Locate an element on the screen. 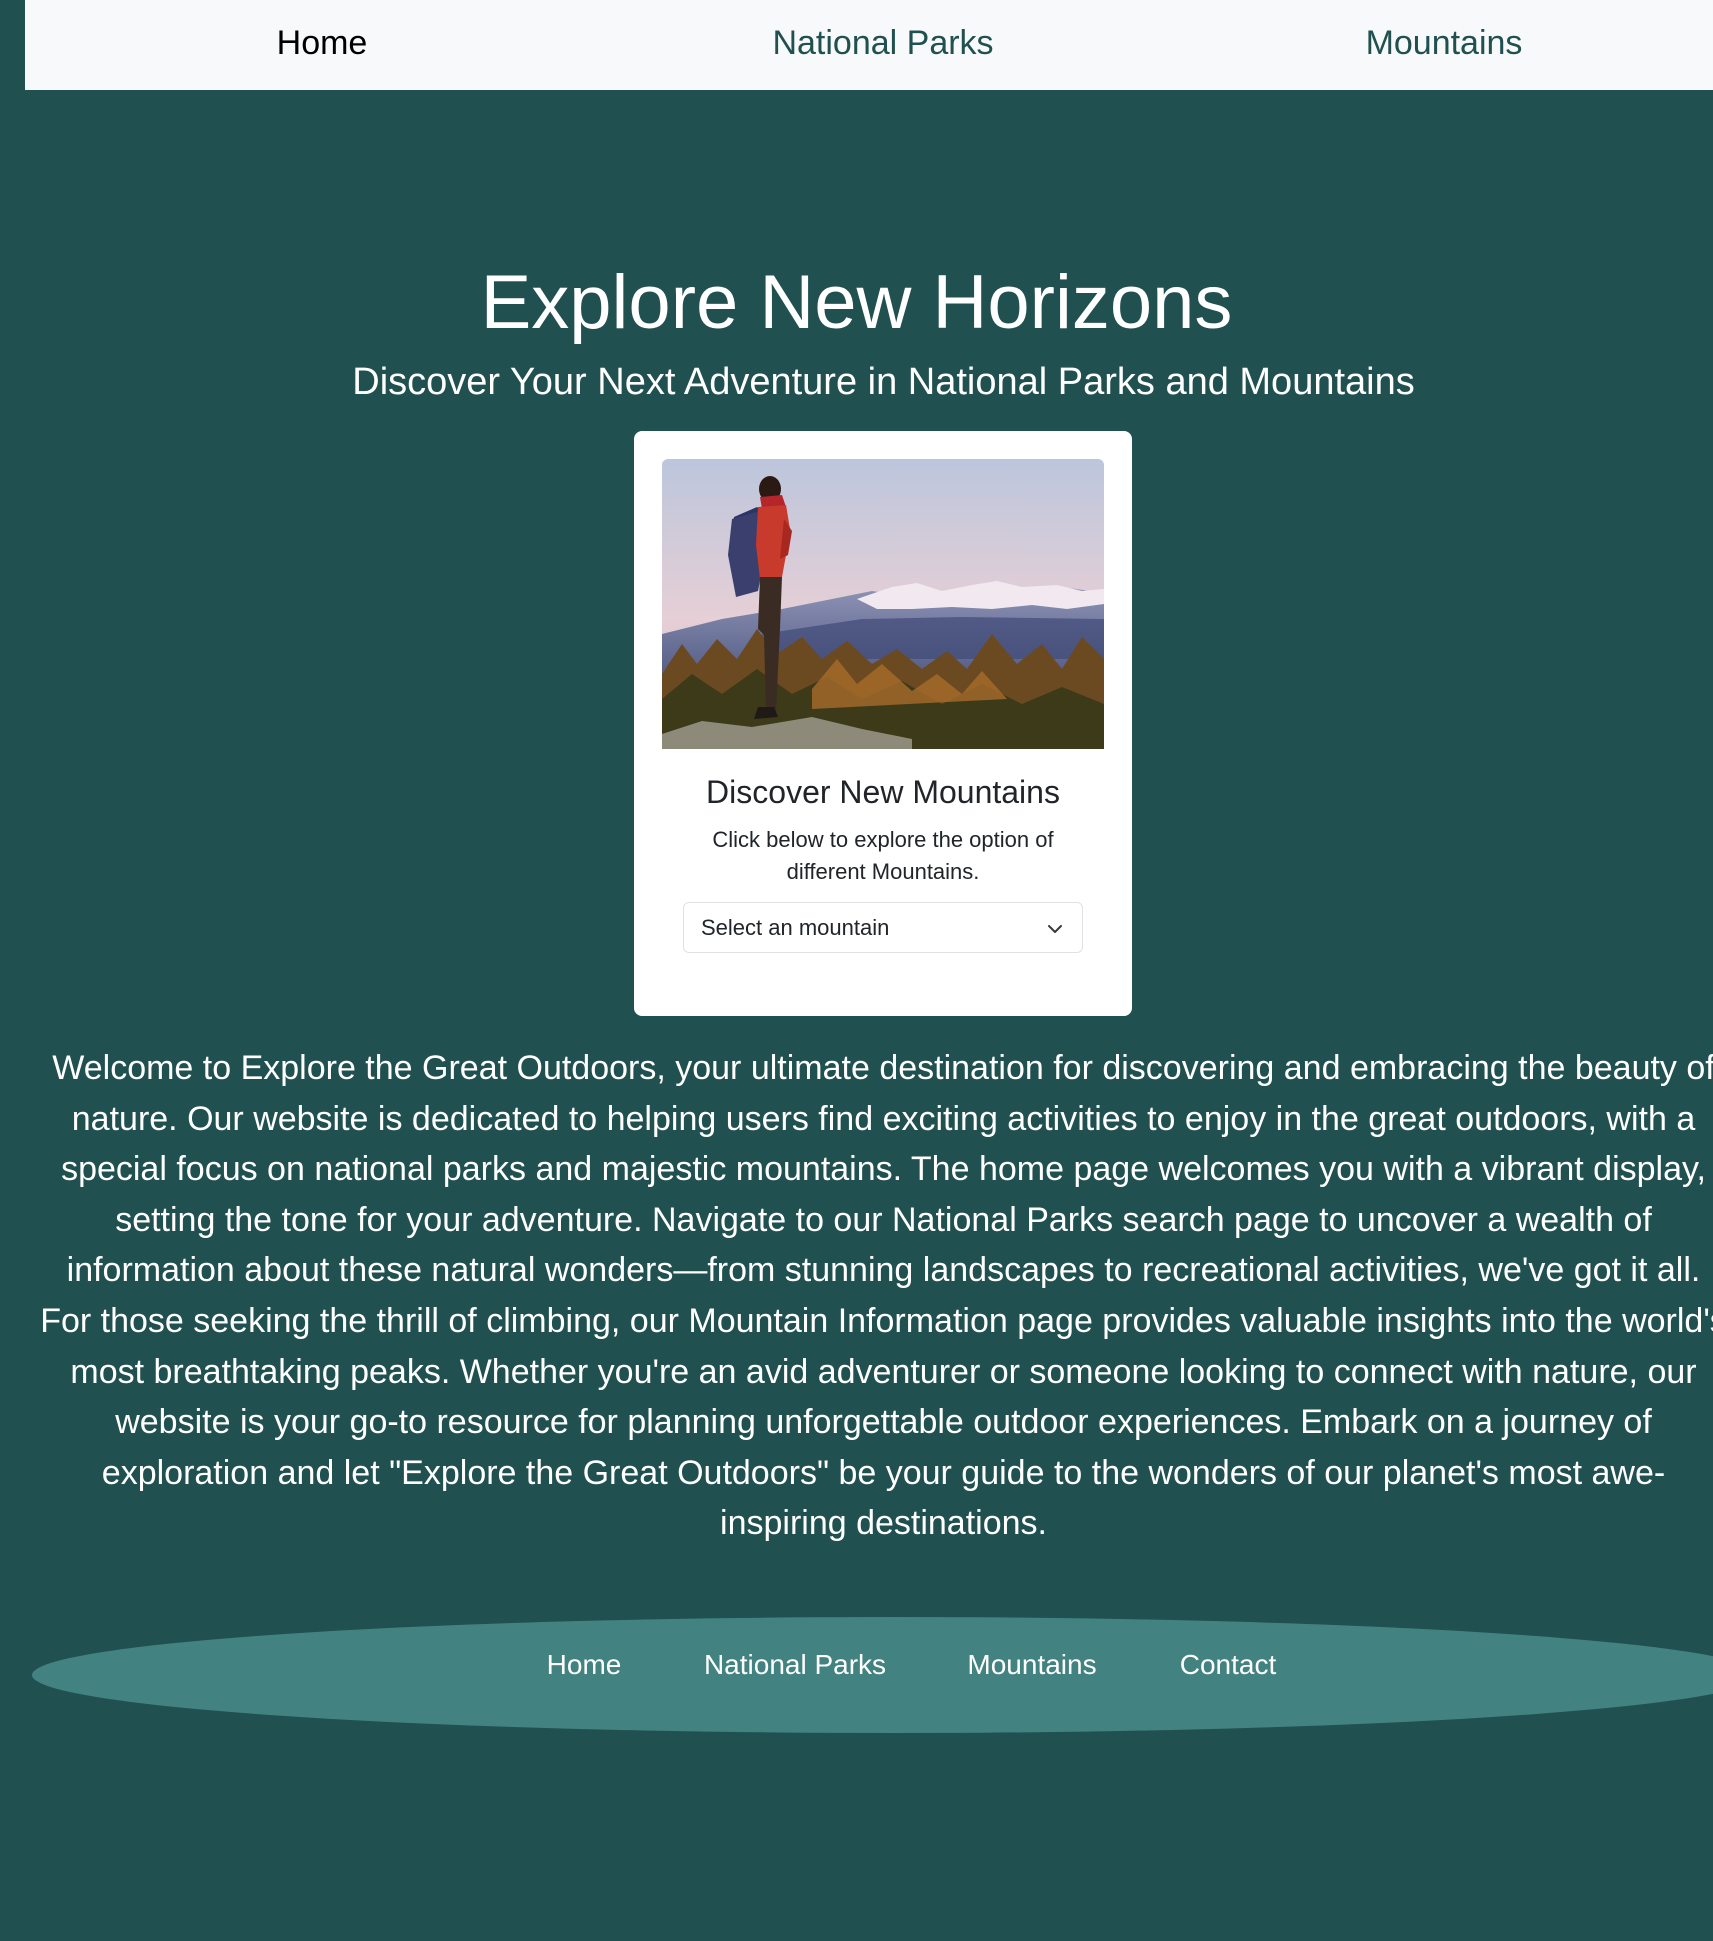  nav-link-home: Home is located at coordinates (322, 43).